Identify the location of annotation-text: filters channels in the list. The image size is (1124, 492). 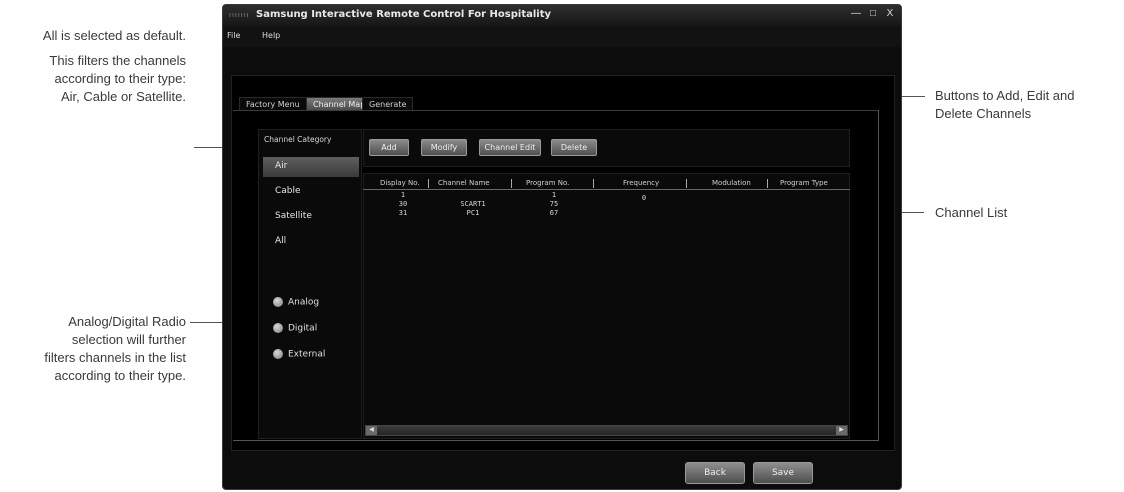
(115, 357).